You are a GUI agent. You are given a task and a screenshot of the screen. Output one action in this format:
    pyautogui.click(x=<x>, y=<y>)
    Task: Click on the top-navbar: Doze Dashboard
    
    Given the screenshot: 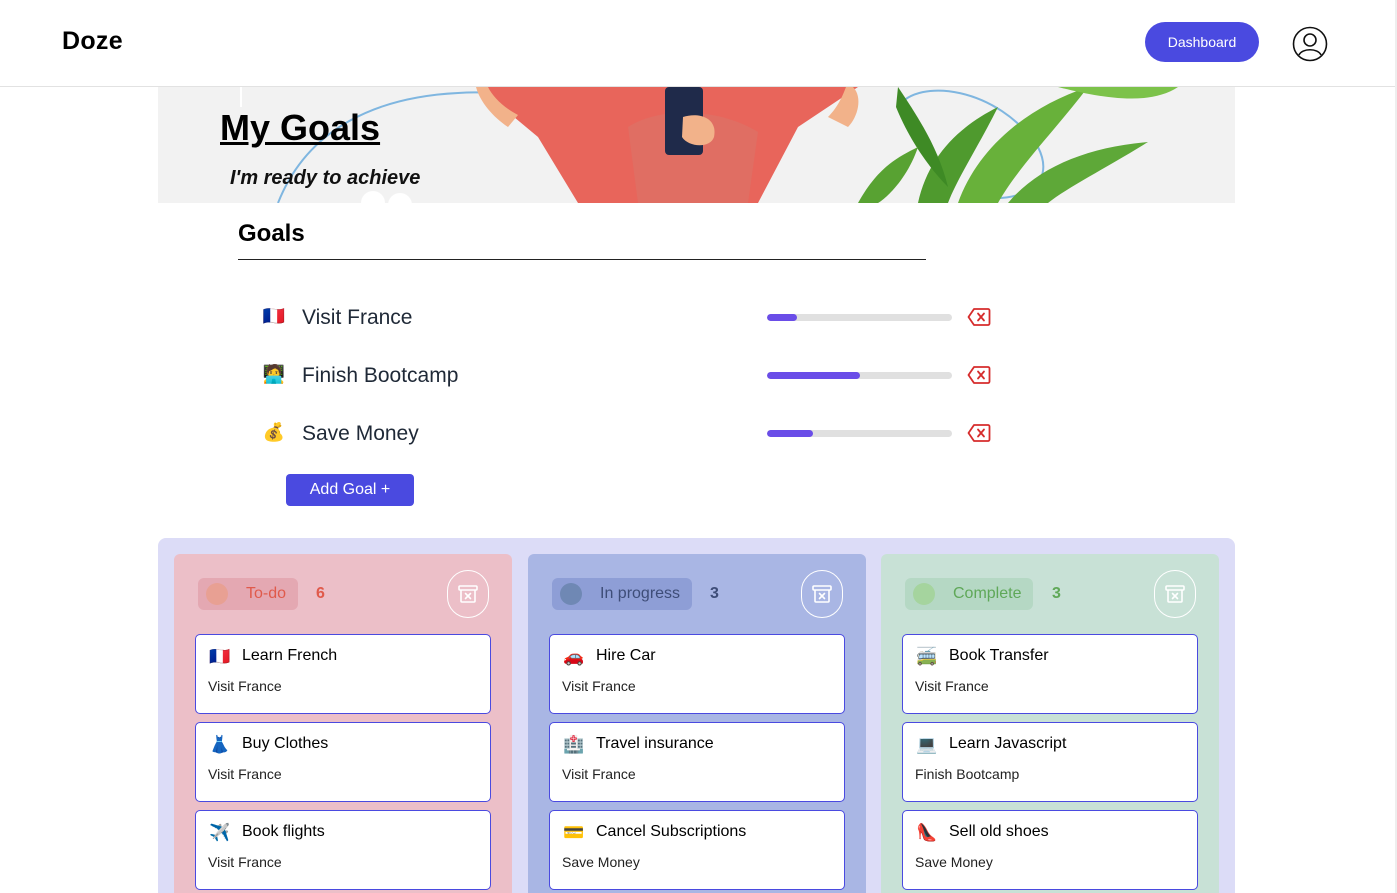 What is the action you would take?
    pyautogui.click(x=698, y=43)
    